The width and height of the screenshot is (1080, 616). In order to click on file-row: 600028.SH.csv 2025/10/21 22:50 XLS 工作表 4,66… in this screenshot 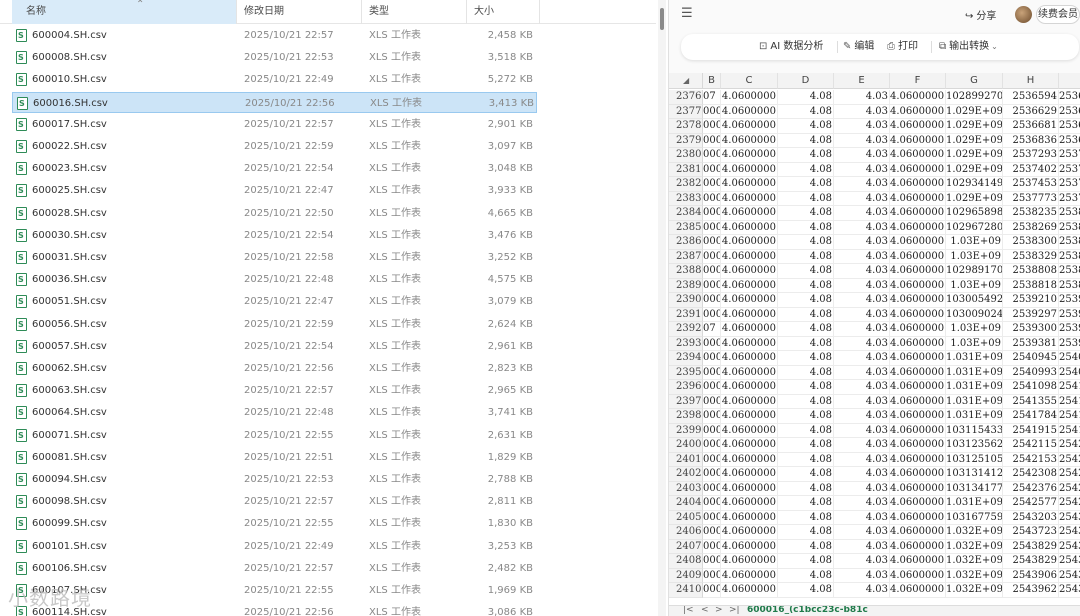, I will do `click(274, 213)`.